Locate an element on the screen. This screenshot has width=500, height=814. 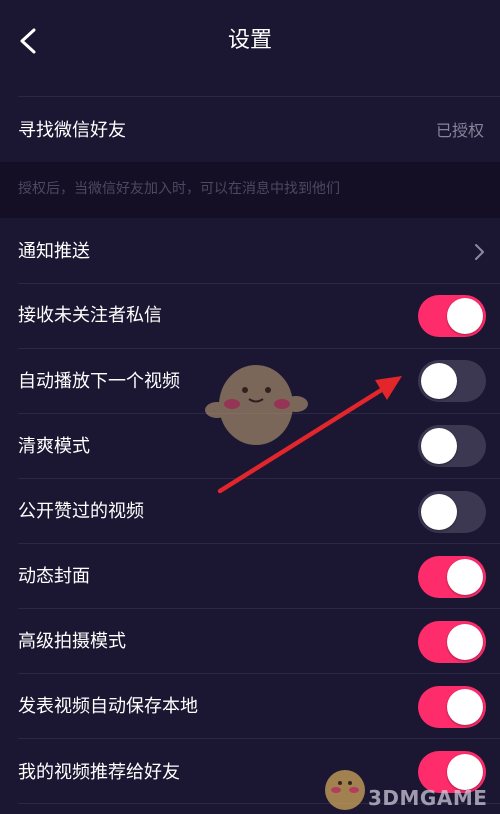
toggle-row-dynamic-cover: 动态封面 is located at coordinates (250, 576).